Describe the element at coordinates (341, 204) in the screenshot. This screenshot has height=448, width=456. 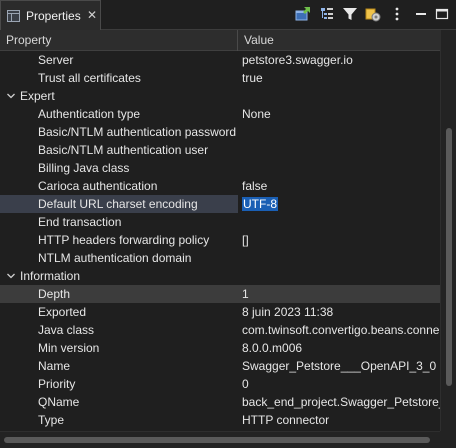
I see `property-value-editor: UTF-8` at that location.